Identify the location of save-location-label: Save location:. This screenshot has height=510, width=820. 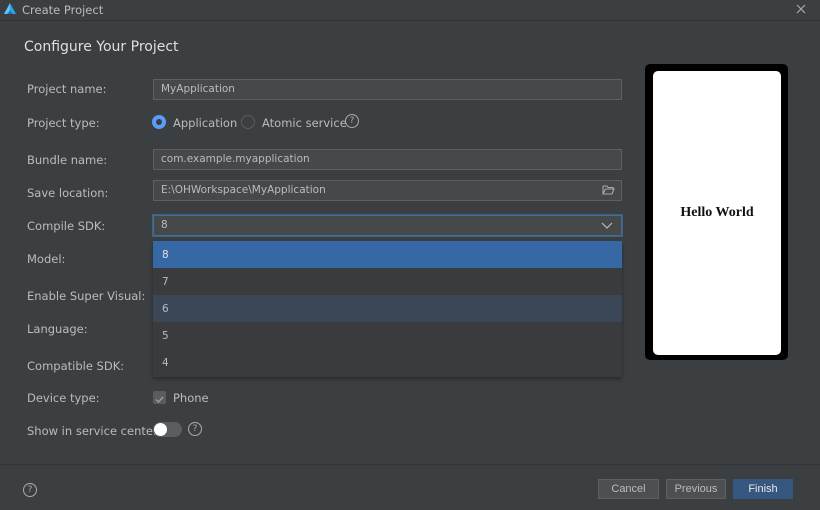
(68, 193).